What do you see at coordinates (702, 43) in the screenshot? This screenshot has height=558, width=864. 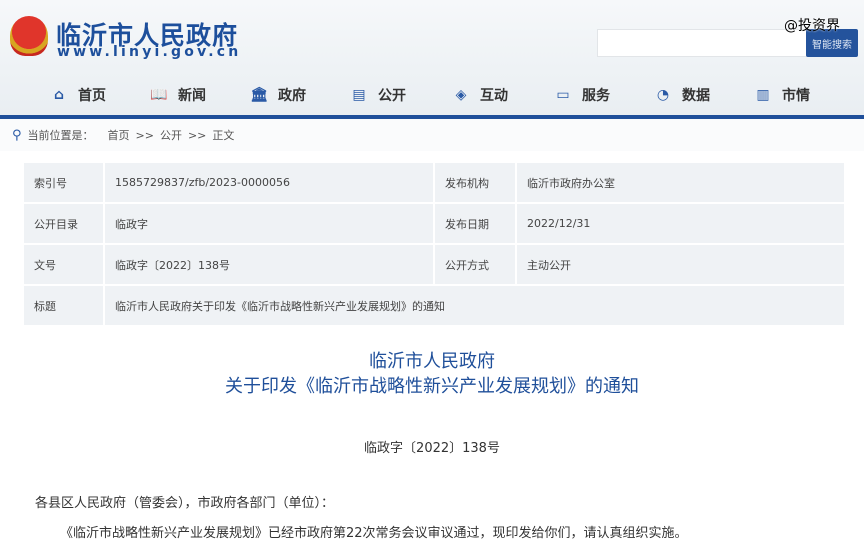 I see `search-input` at bounding box center [702, 43].